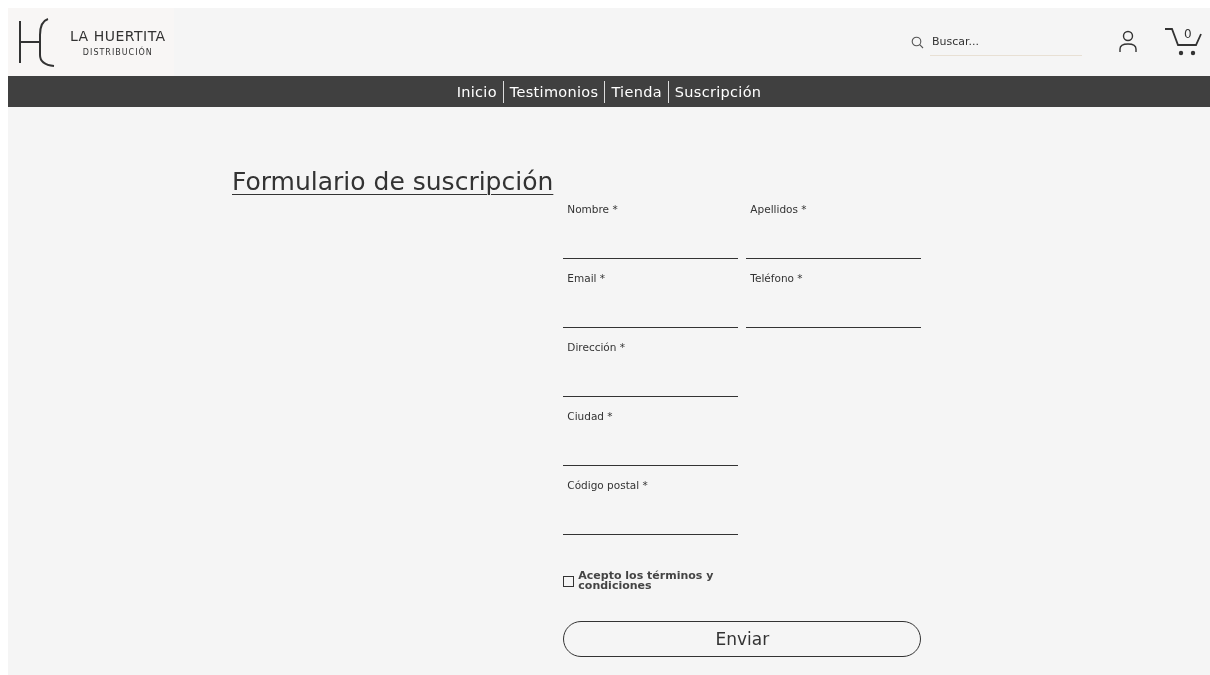 Image resolution: width=1210 pixels, height=675 pixels. I want to click on cart-button: 0, so click(1184, 42).